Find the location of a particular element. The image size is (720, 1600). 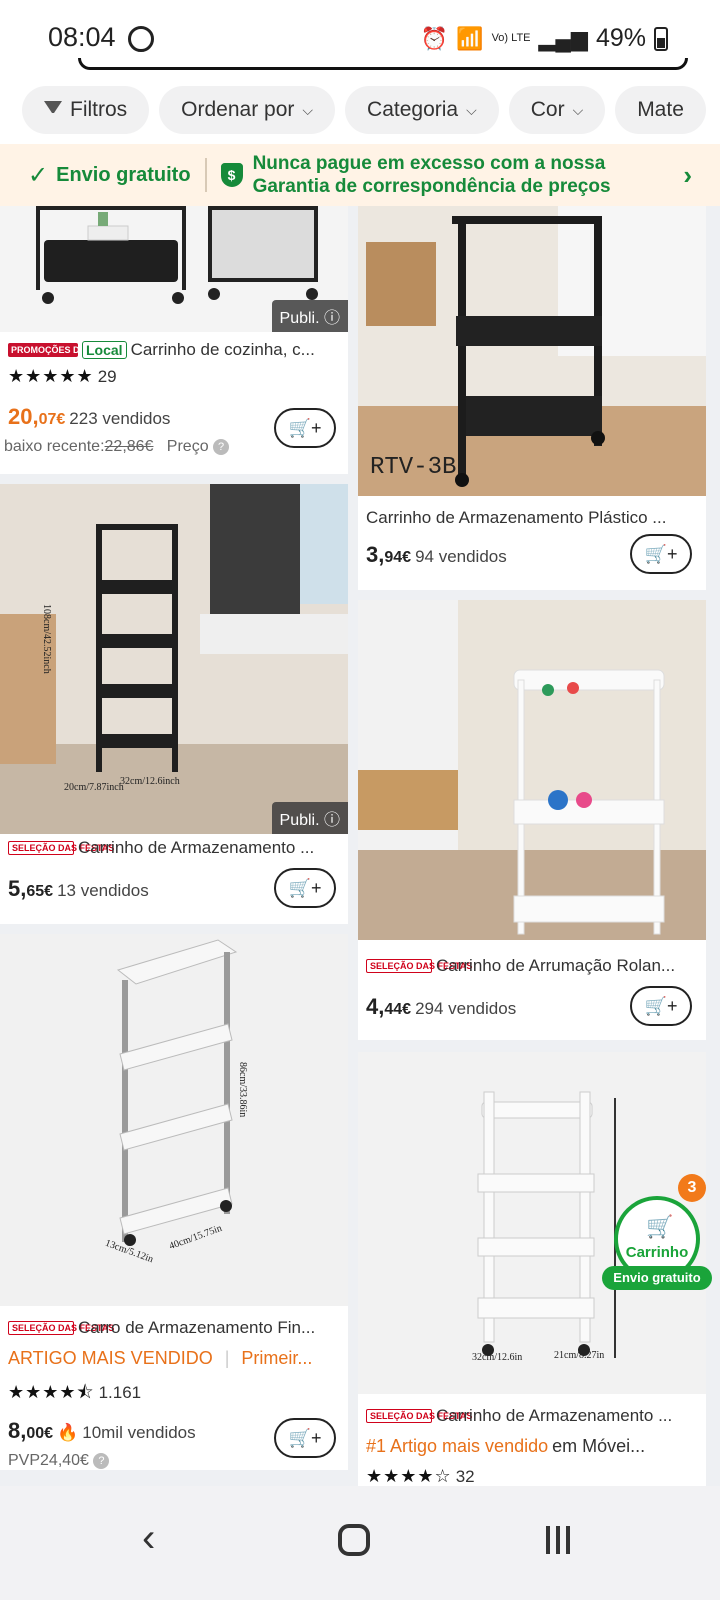

height-dimension: 86cm/33.86in is located at coordinates (242, 1090).